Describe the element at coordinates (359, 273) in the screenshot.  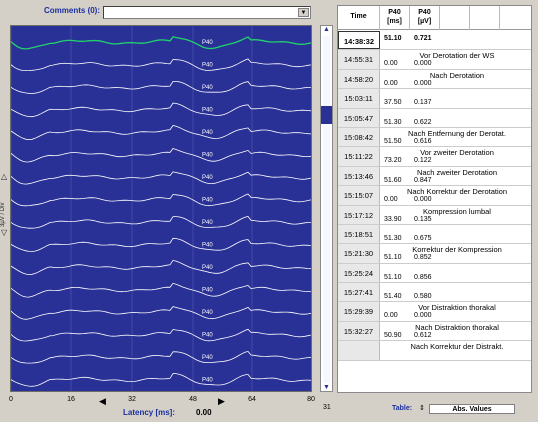
I see `row-time: 15:25:24` at that location.